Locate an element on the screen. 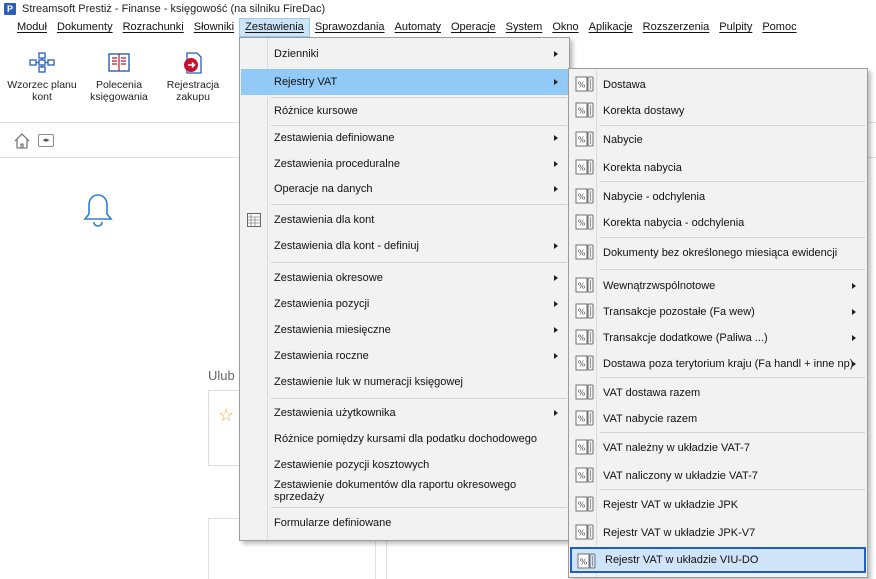 This screenshot has width=876, height=579. vat-menu-item: % Nabycie is located at coordinates (718, 140).